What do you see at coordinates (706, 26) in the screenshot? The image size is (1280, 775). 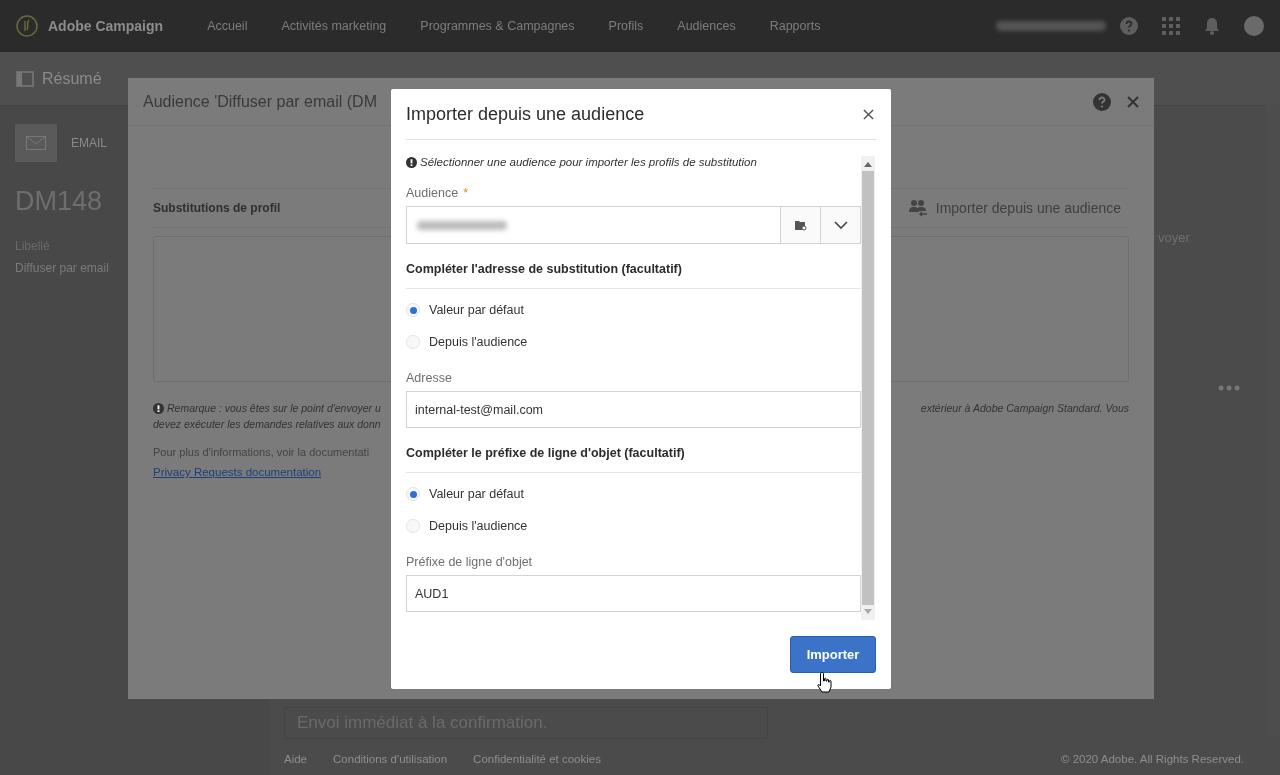 I see `nav-link: Audiences` at bounding box center [706, 26].